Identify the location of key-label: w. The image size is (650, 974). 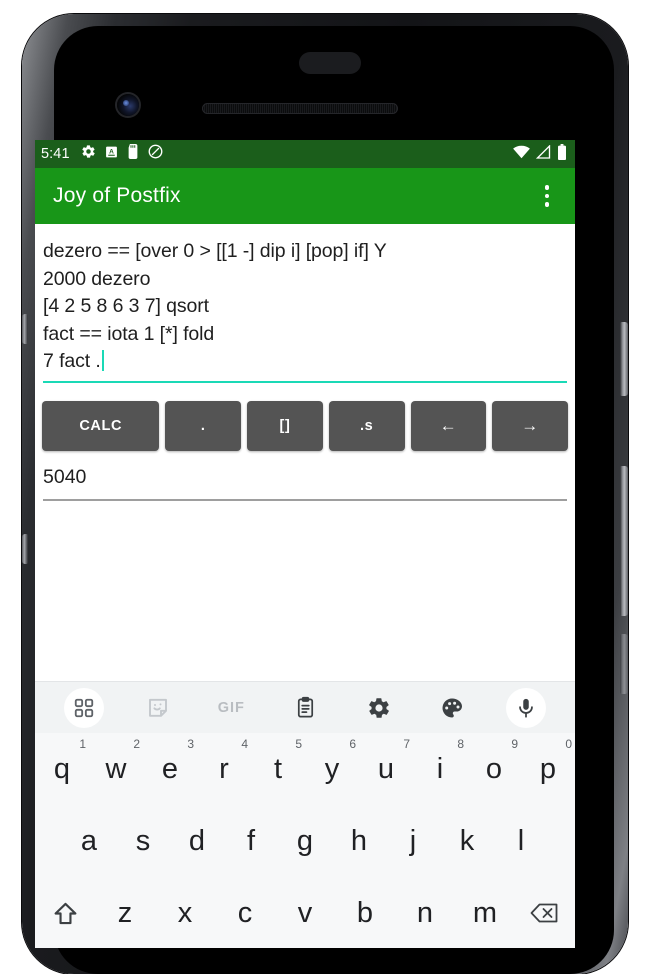
(116, 768).